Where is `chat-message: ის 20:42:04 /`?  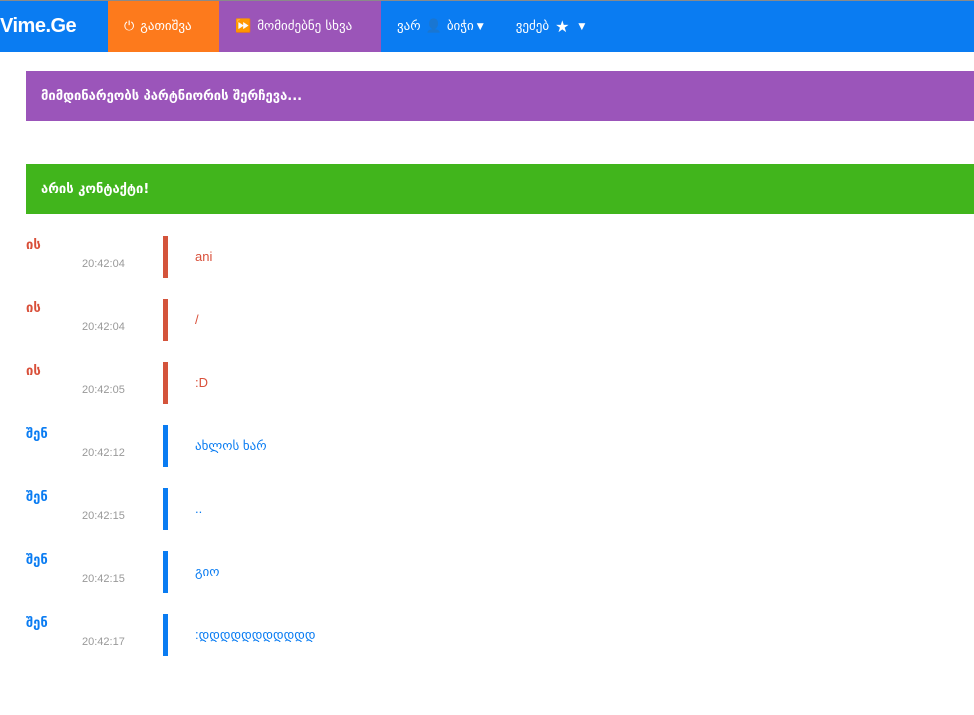 chat-message: ის 20:42:04 / is located at coordinates (487, 320).